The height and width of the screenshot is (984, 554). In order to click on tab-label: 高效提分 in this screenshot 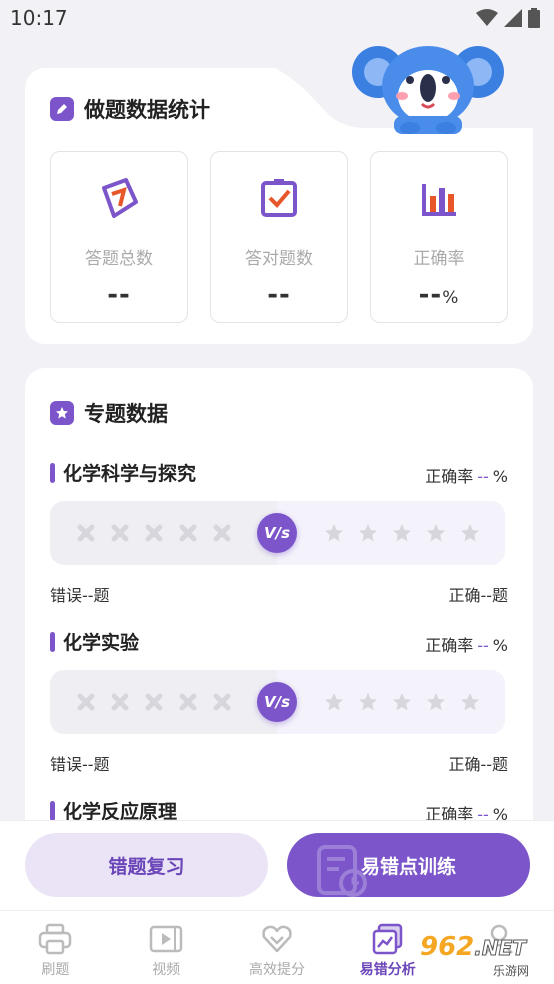, I will do `click(276, 970)`.